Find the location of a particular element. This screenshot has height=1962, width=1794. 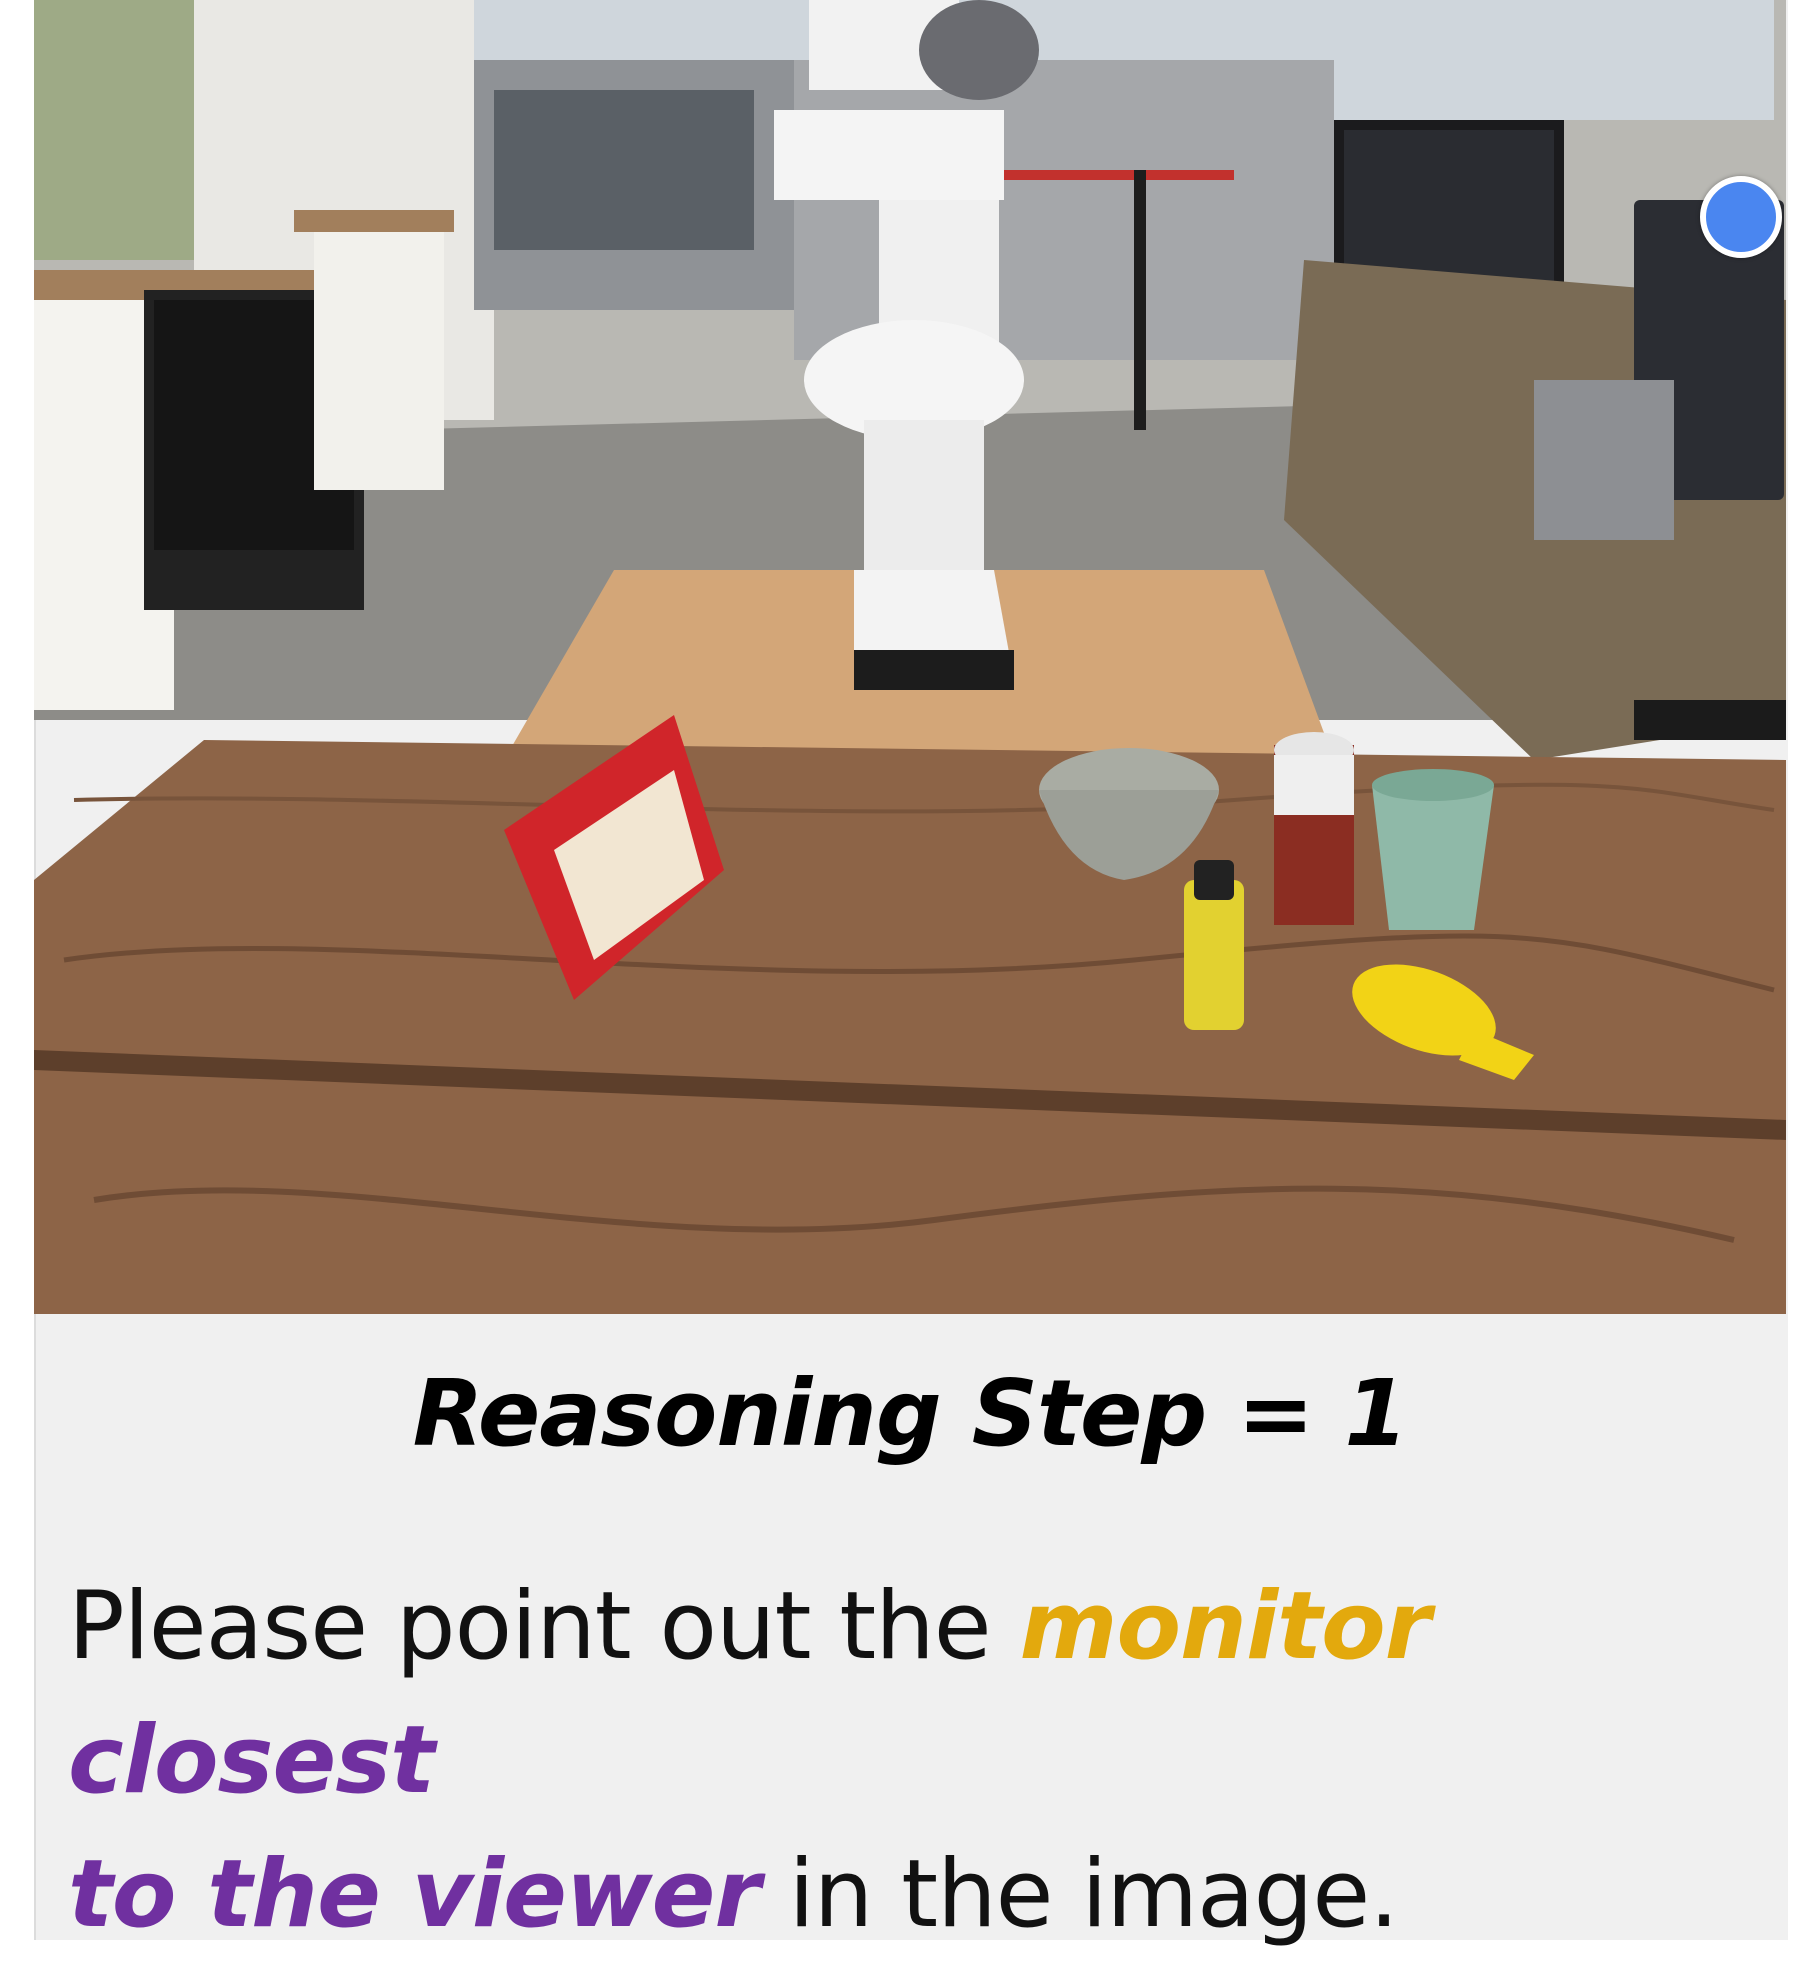

reasoning-step-title: Reasoning Step = 1 is located at coordinates (910, 1413).